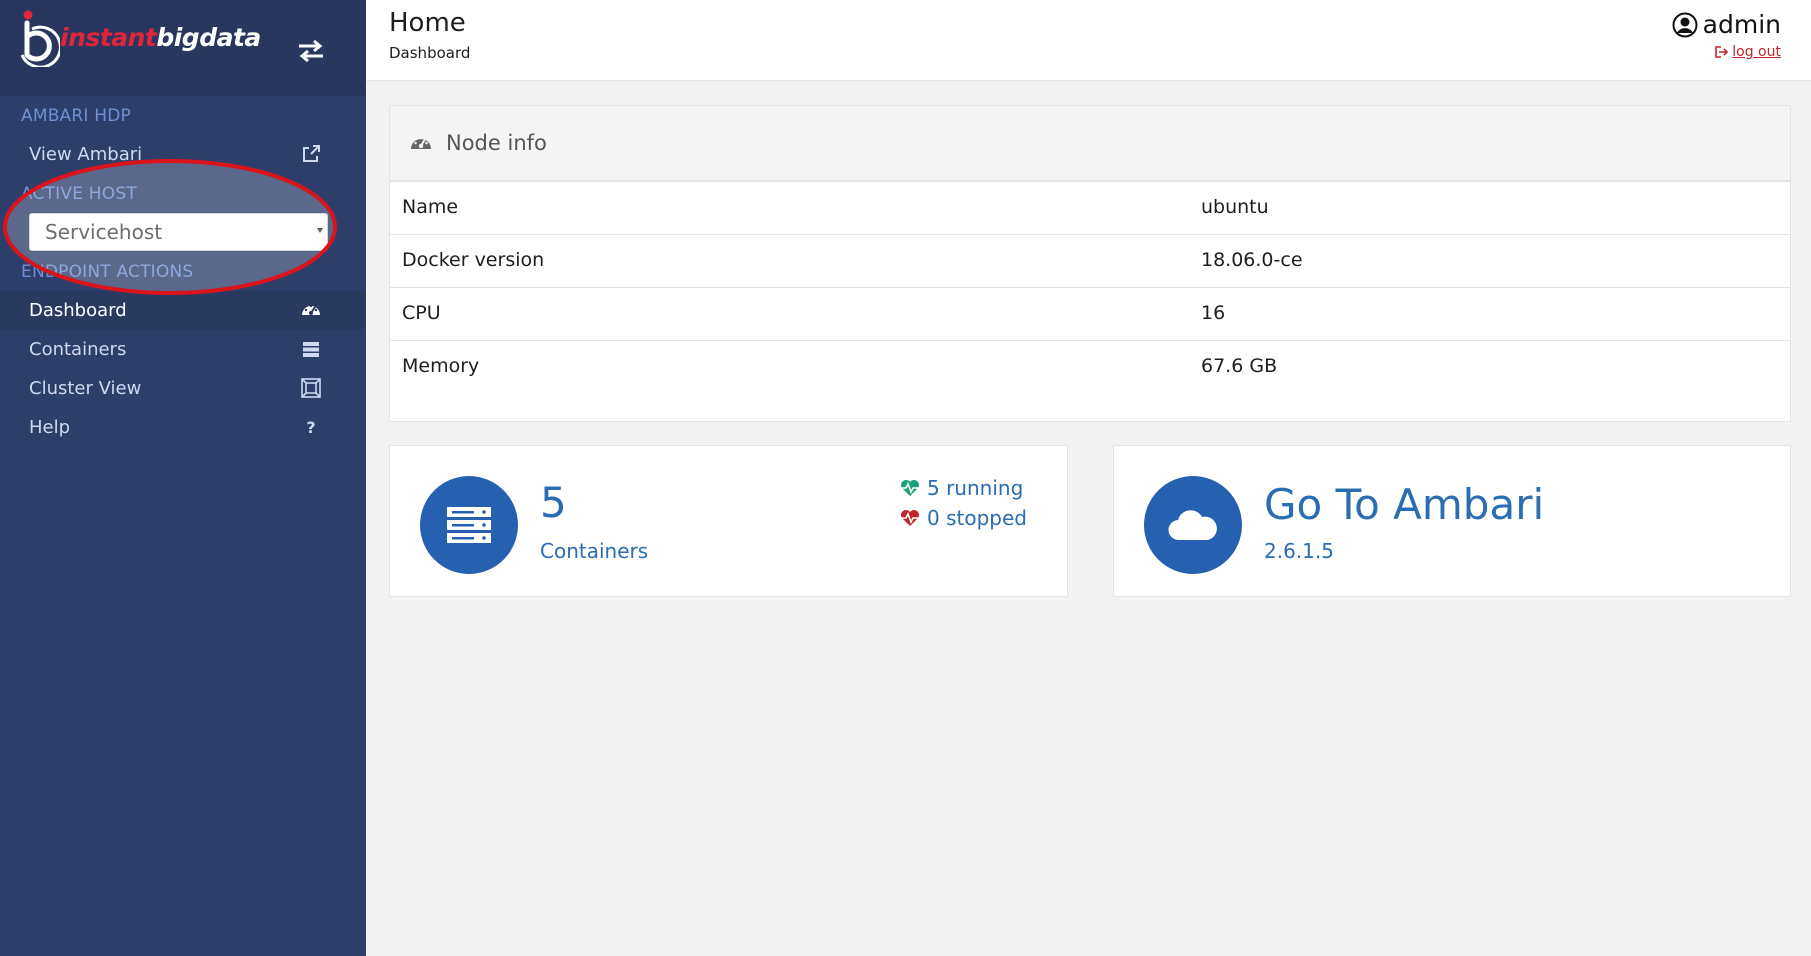 The width and height of the screenshot is (1811, 956). I want to click on sidebar-item-label: Cluster View, so click(85, 388).